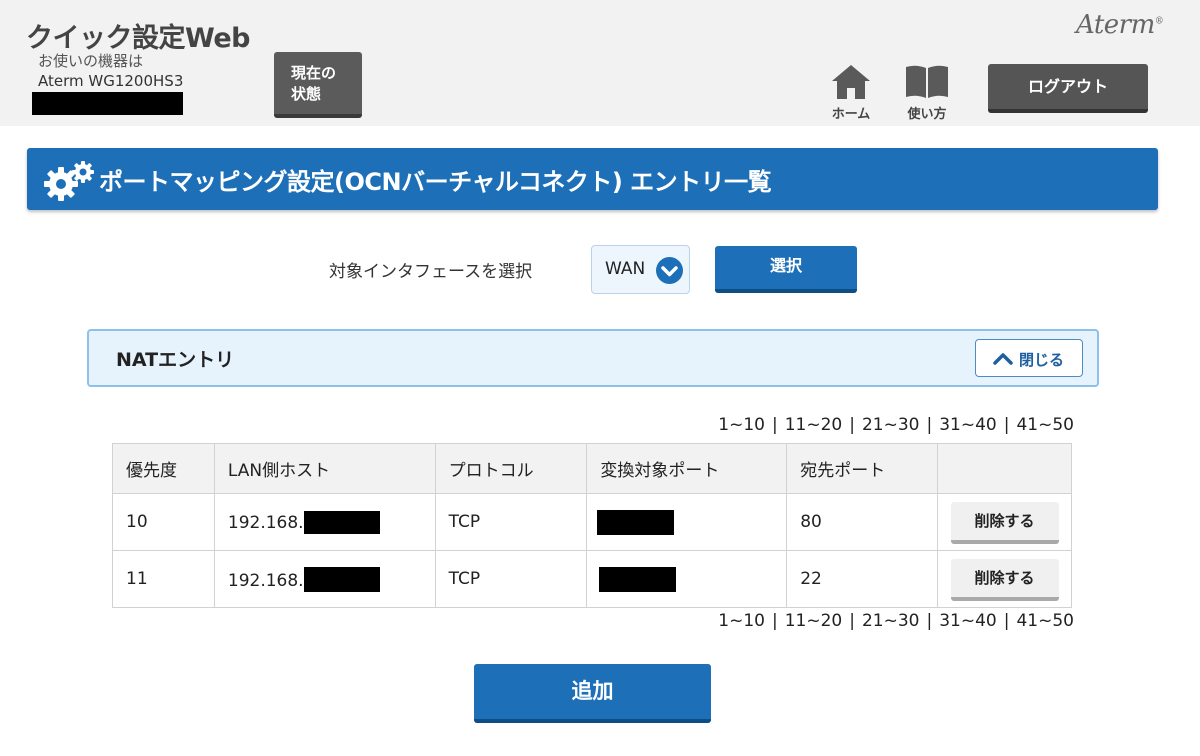 The width and height of the screenshot is (1200, 756). I want to click on home-nav-label: ホーム, so click(851, 114).